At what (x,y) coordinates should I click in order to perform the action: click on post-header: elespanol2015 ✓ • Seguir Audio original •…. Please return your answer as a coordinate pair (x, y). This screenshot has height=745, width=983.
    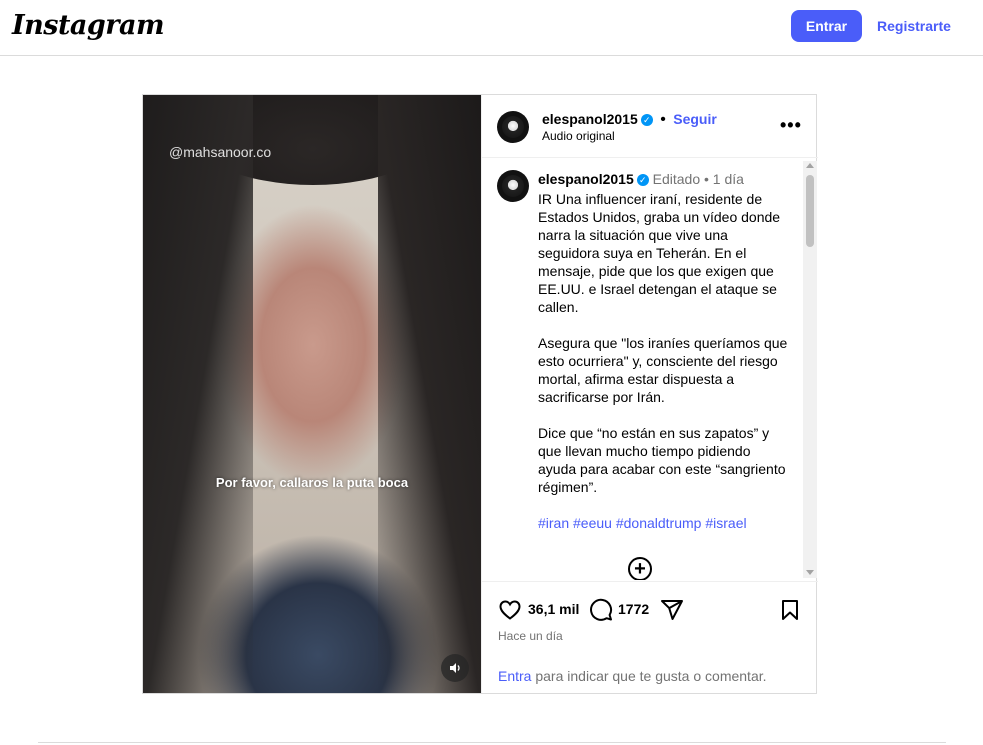
    Looking at the image, I should click on (650, 126).